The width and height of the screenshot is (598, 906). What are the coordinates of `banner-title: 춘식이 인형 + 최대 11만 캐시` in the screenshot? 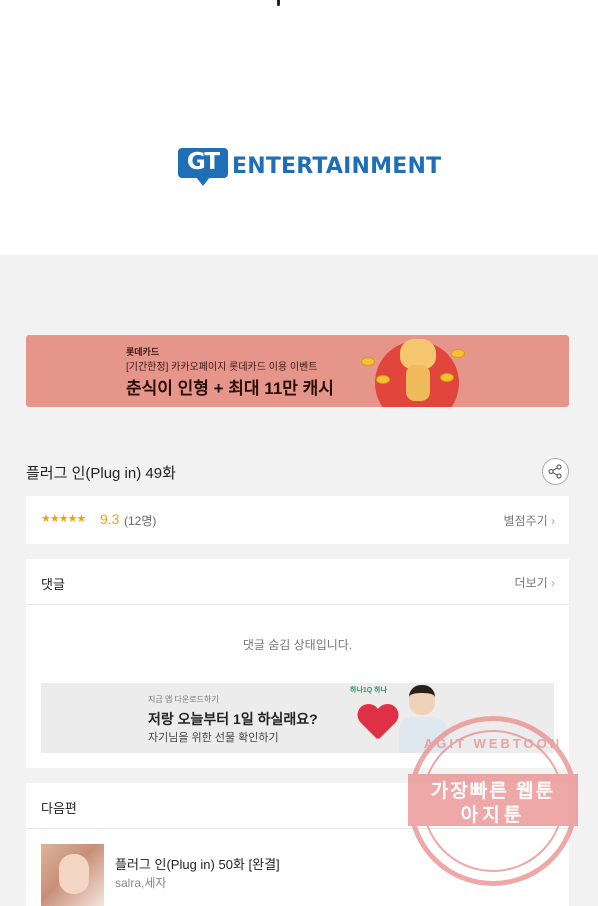 It's located at (230, 388).